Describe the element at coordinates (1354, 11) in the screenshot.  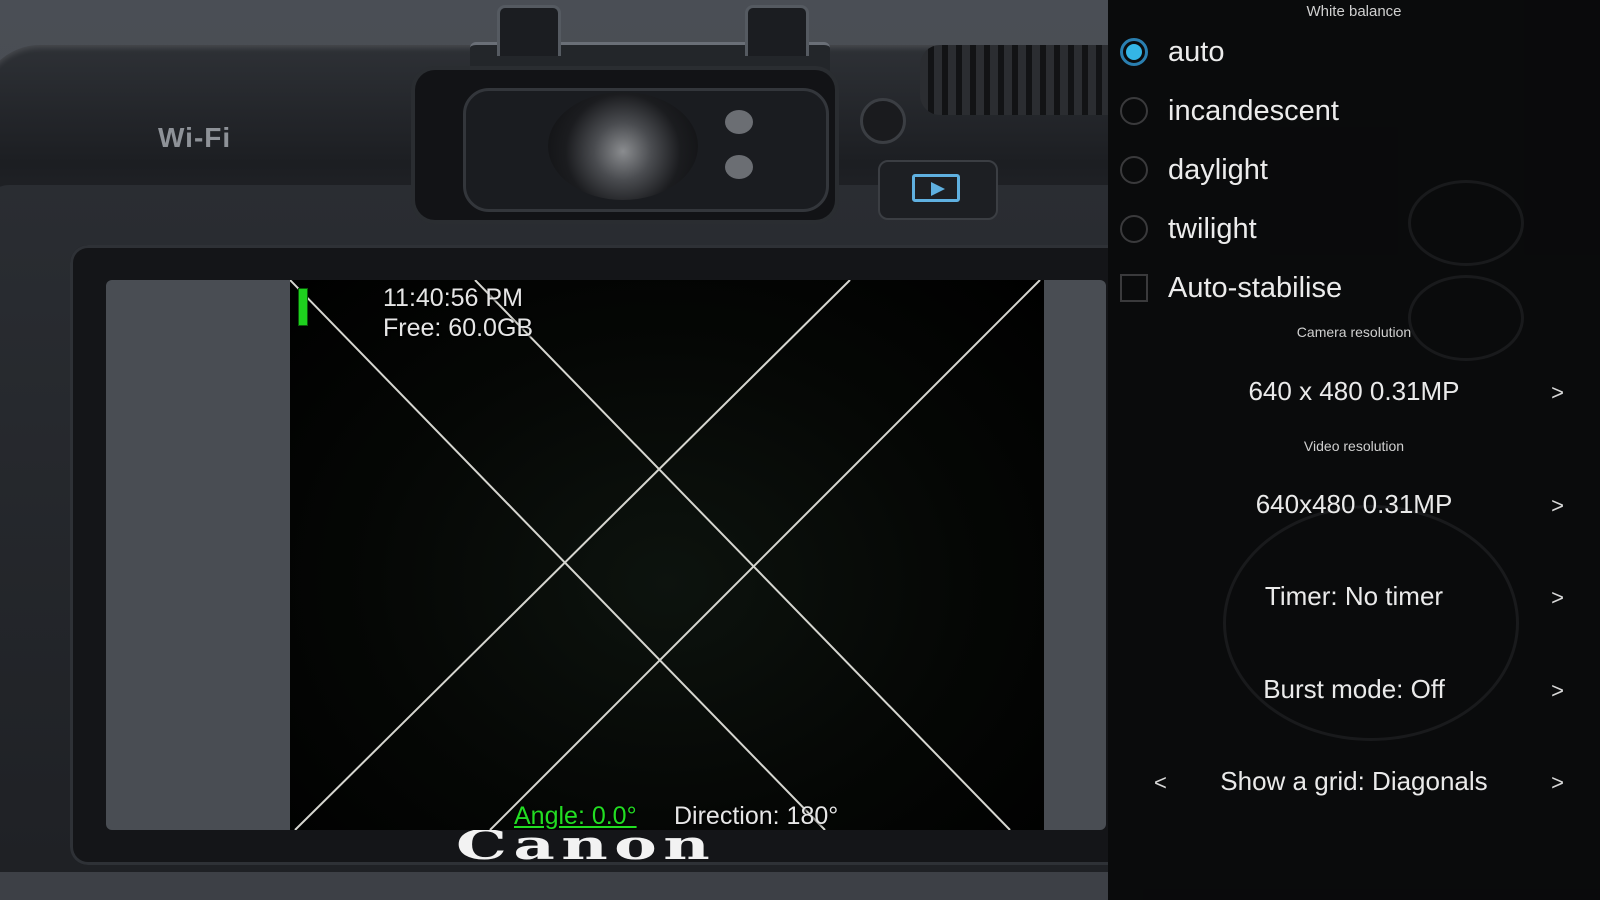
I see `white-balance-header: White balance` at that location.